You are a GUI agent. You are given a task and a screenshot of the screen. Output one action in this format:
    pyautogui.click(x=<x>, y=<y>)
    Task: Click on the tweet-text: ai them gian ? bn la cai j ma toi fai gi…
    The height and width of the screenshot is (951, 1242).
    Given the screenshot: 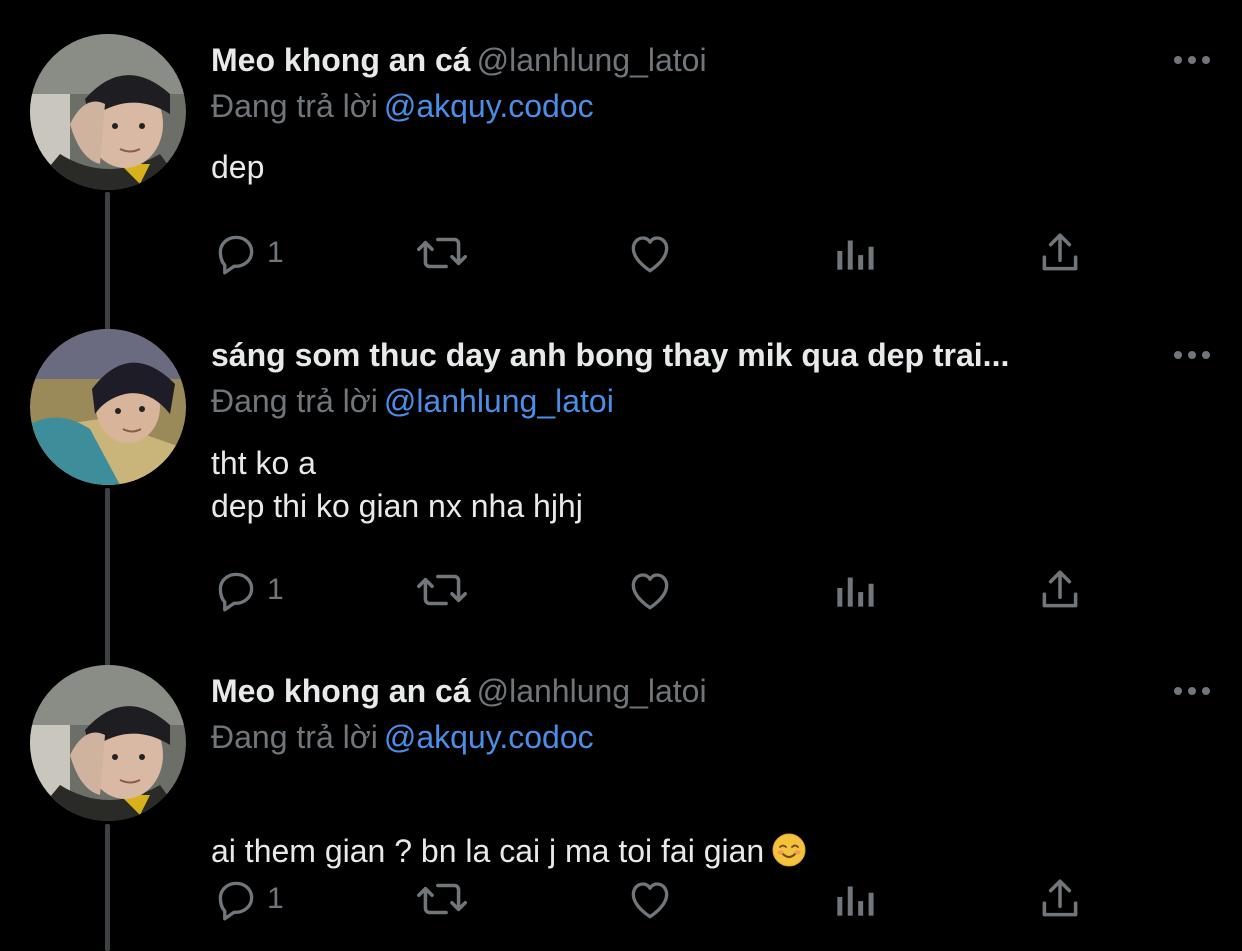 What is the action you would take?
    pyautogui.click(x=488, y=851)
    